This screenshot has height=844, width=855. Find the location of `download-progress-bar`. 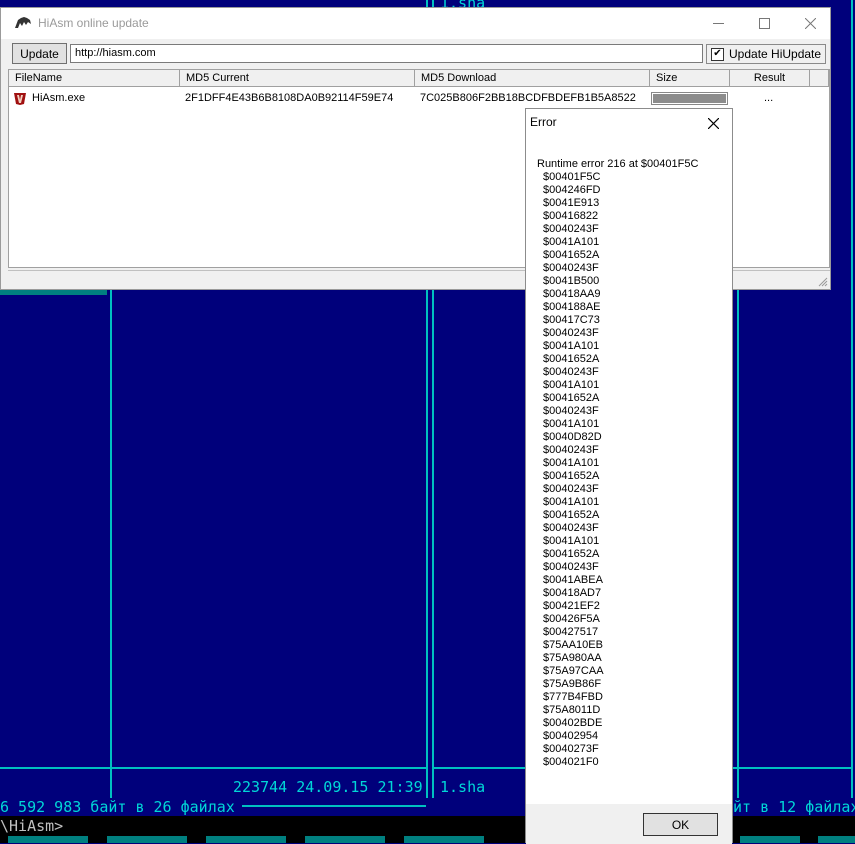

download-progress-bar is located at coordinates (689, 98).